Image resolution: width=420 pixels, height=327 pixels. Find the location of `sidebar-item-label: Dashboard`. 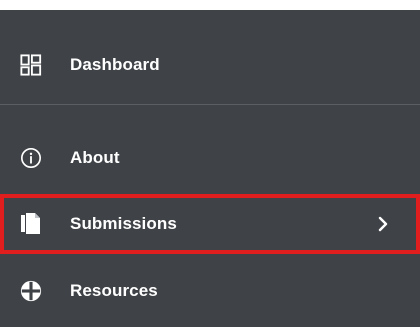

sidebar-item-label: Dashboard is located at coordinates (115, 64).